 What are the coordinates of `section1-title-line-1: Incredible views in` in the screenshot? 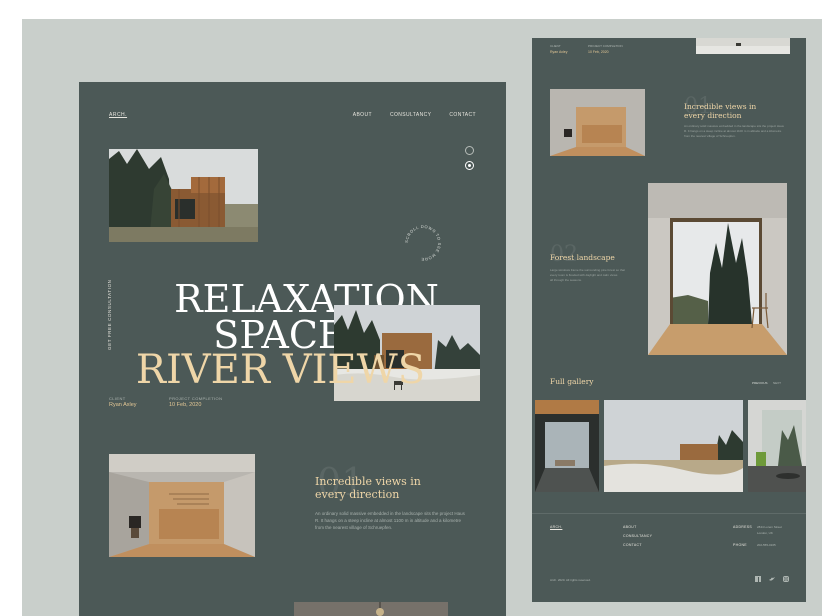 It's located at (368, 481).